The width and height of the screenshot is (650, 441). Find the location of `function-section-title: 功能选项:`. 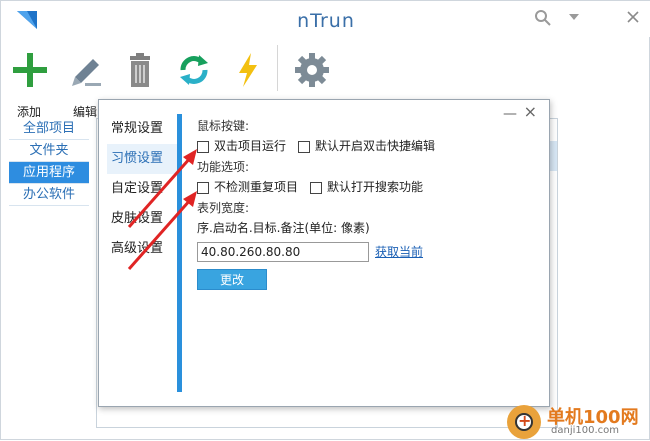

function-section-title: 功能选项: is located at coordinates (223, 167).